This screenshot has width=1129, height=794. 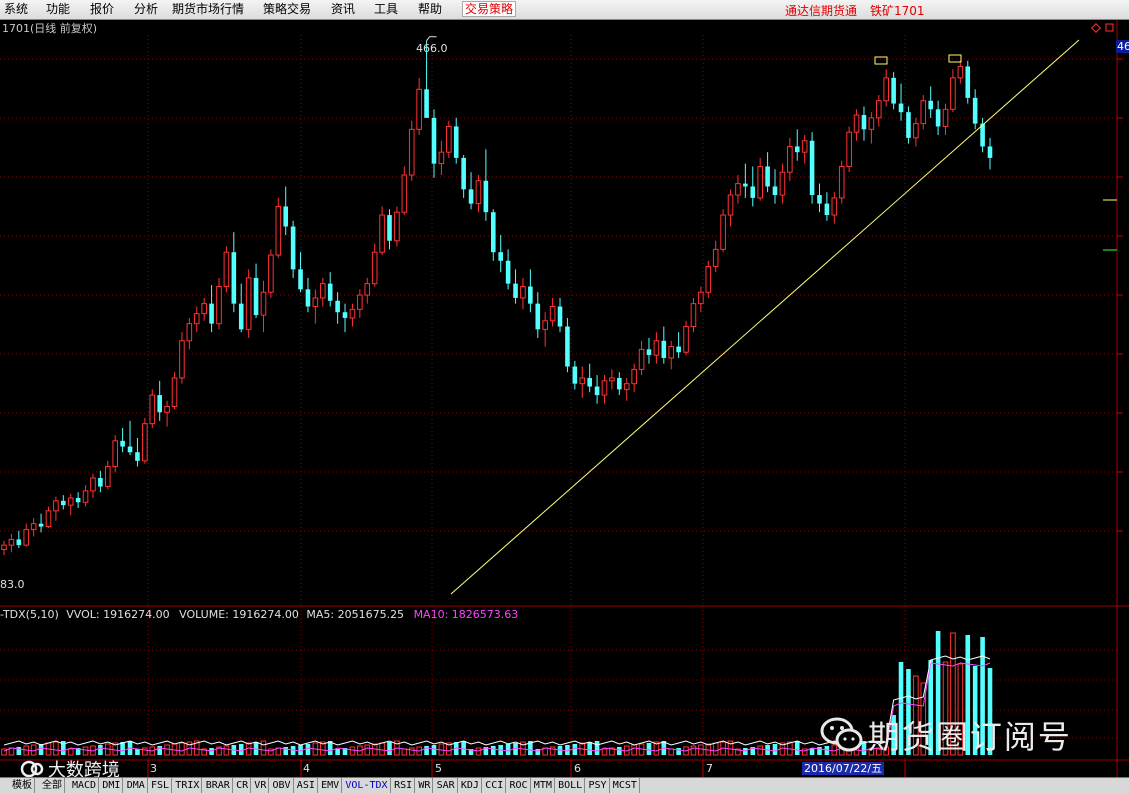 What do you see at coordinates (16, 9) in the screenshot?
I see `menu-item-0: 系统` at bounding box center [16, 9].